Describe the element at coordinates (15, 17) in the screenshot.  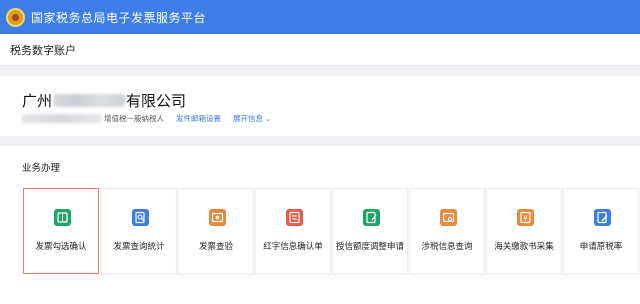
I see `tax-emblem-icon` at that location.